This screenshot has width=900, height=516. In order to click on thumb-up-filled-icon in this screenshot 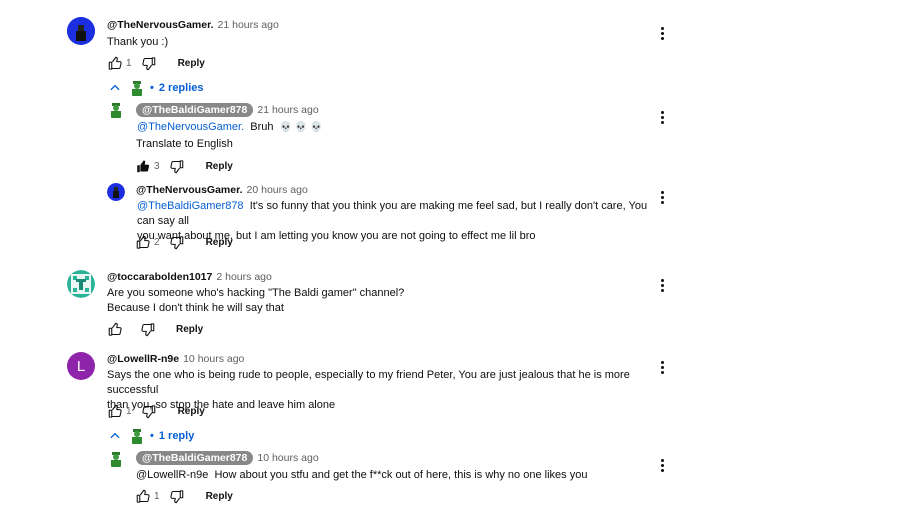, I will do `click(143, 166)`.